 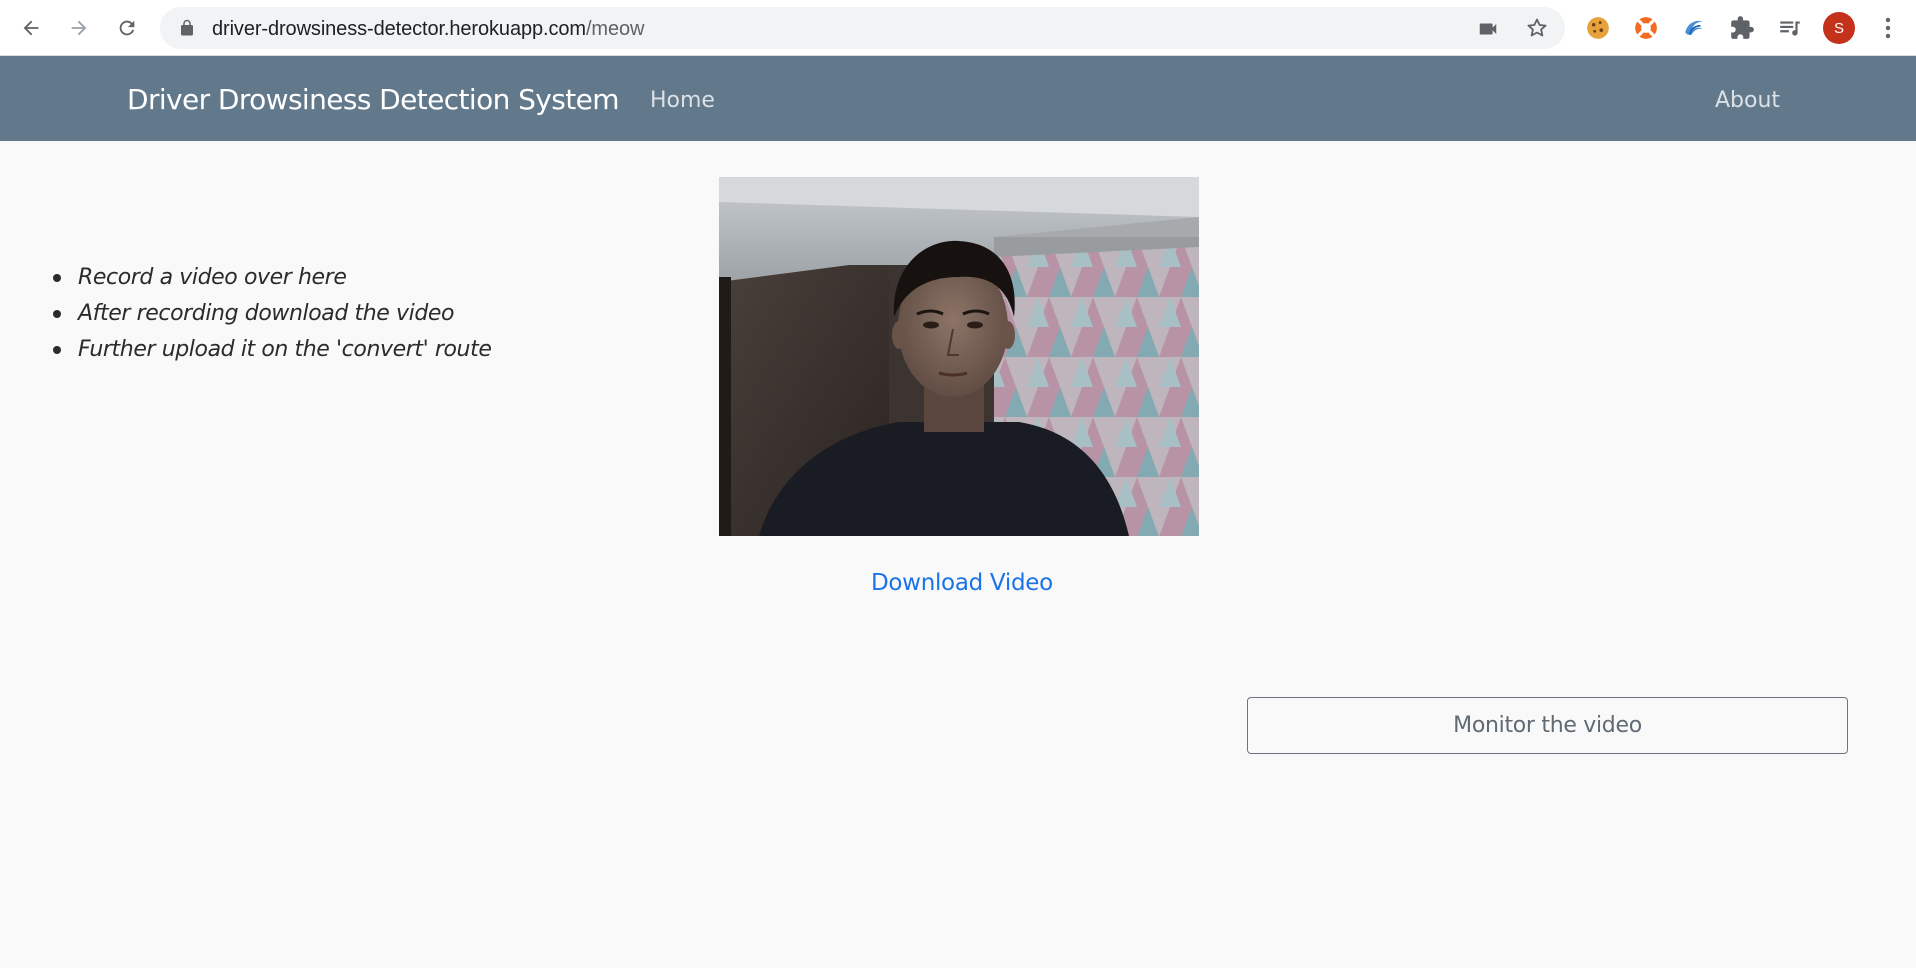 What do you see at coordinates (212, 277) in the screenshot?
I see `instruction-text: Record a video over here` at bounding box center [212, 277].